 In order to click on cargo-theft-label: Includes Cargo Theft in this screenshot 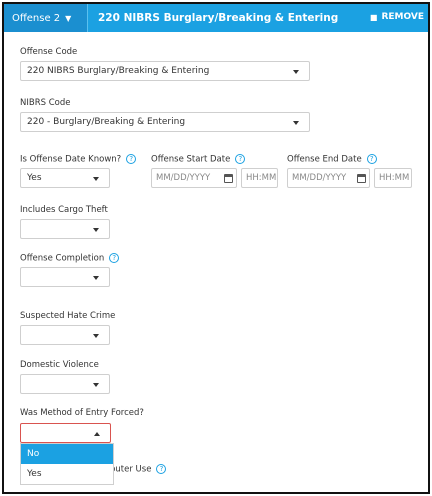, I will do `click(64, 210)`.